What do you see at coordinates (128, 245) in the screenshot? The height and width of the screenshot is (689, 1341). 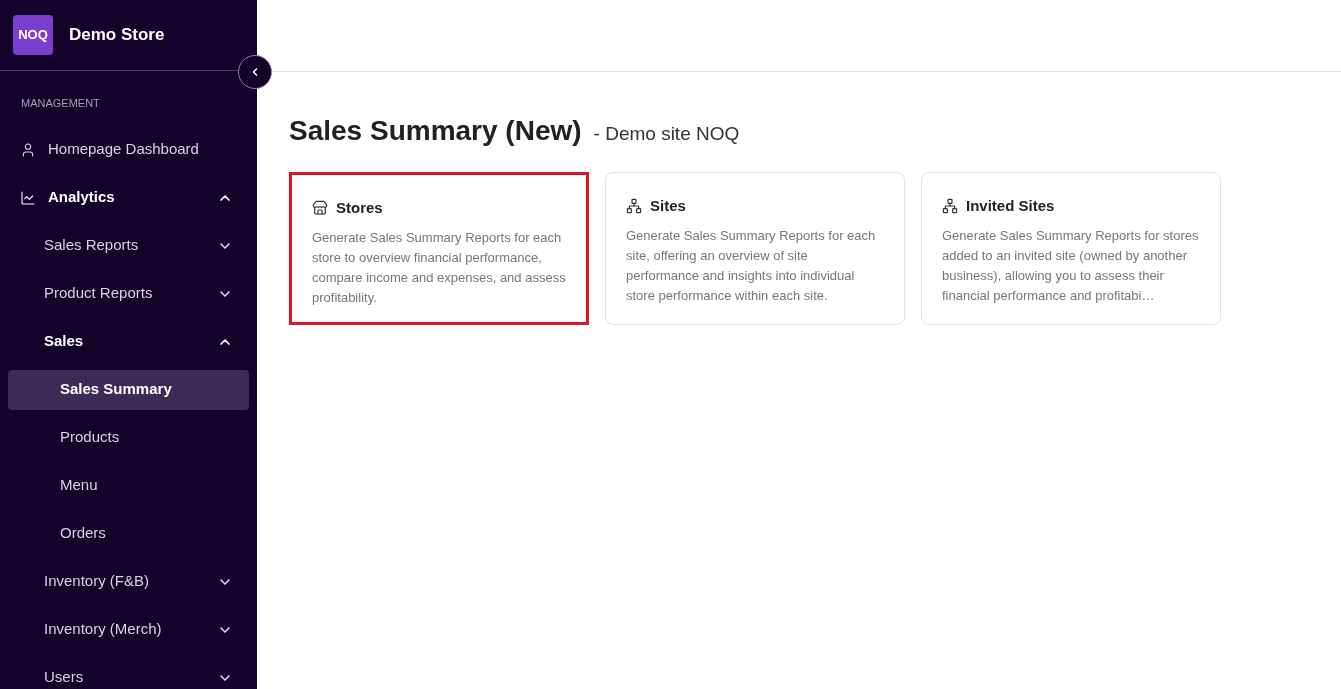 I see `sidebar-item: Sales Reports` at bounding box center [128, 245].